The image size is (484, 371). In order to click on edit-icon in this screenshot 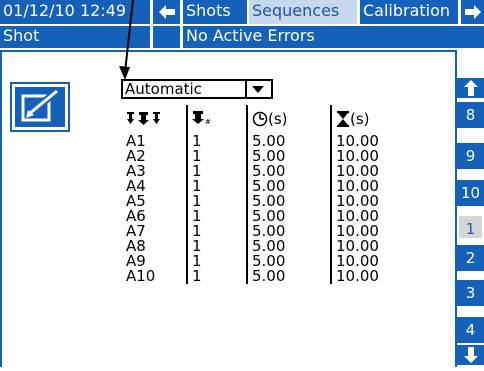, I will do `click(40, 105)`.